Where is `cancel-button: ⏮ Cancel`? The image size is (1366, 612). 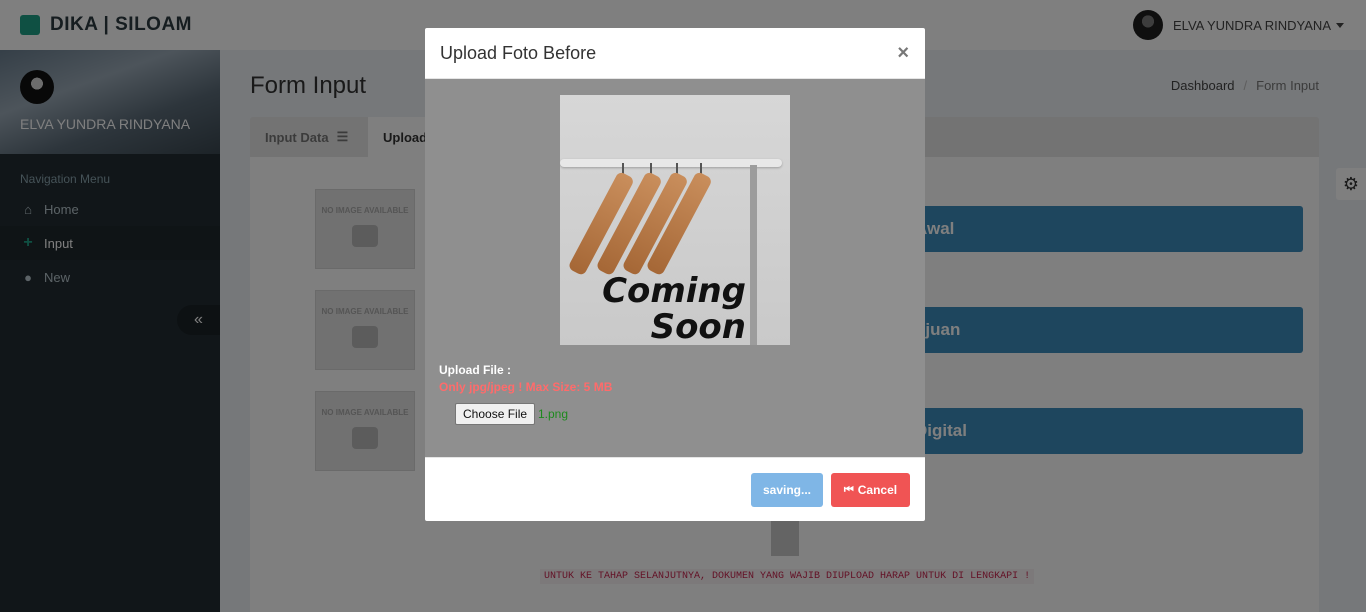 cancel-button: ⏮ Cancel is located at coordinates (870, 490).